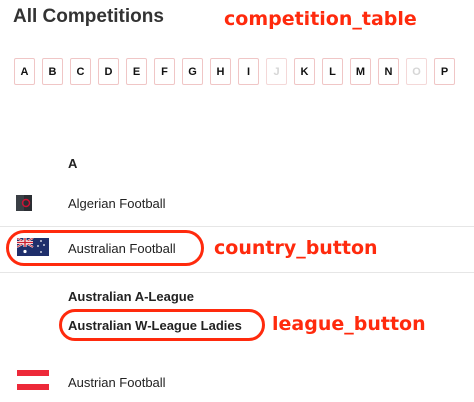 This screenshot has width=474, height=402. I want to click on competition-table-annotation: competition_table, so click(320, 19).